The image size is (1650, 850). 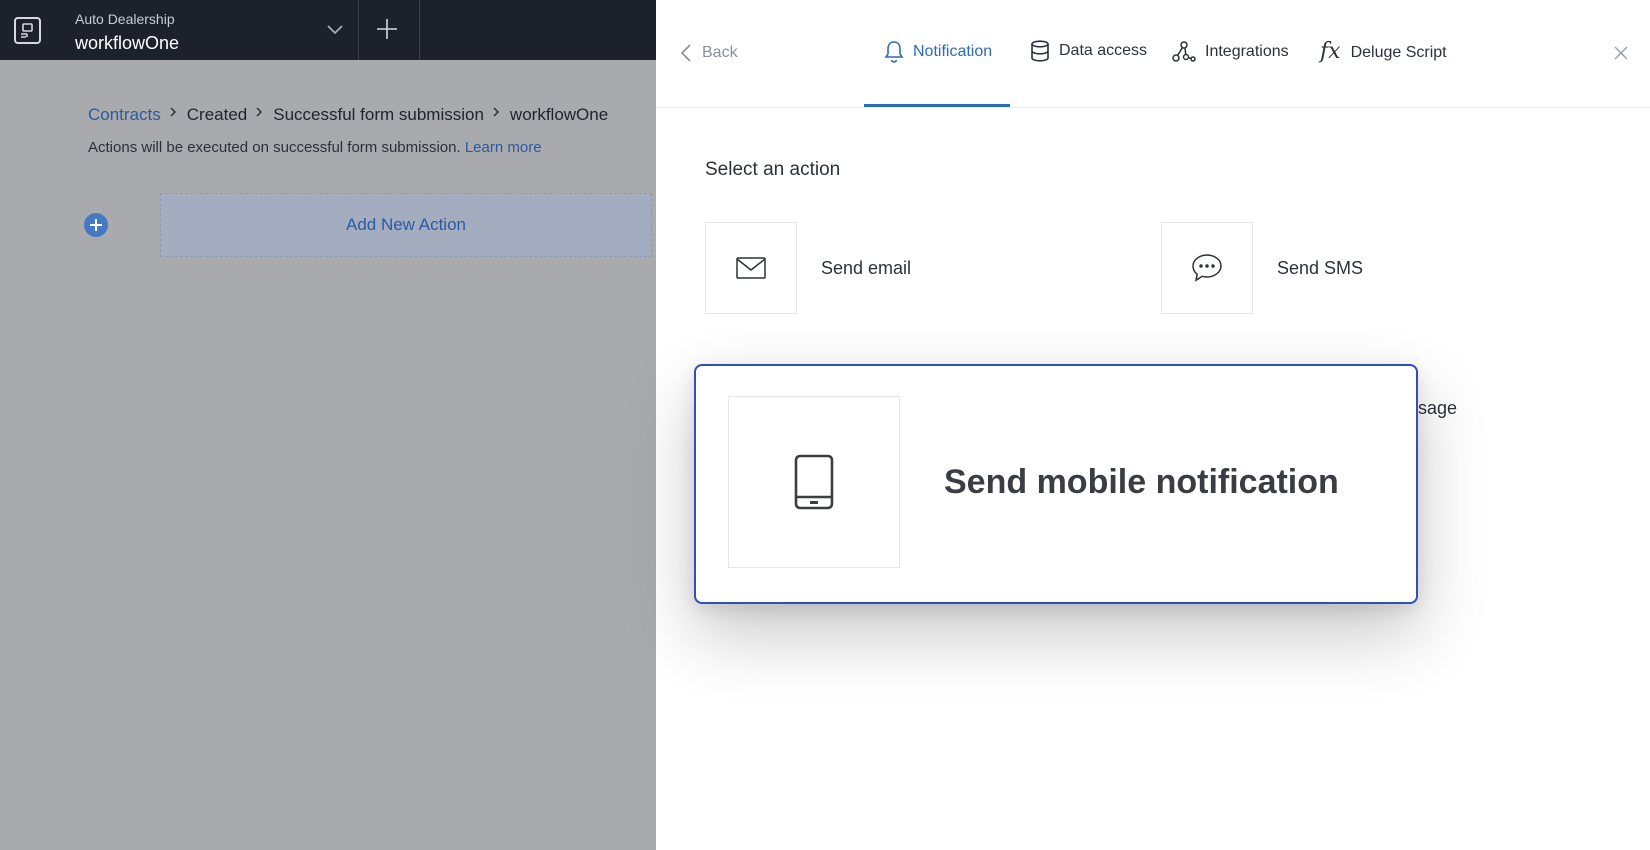 I want to click on app-logo-icon, so click(x=27, y=30).